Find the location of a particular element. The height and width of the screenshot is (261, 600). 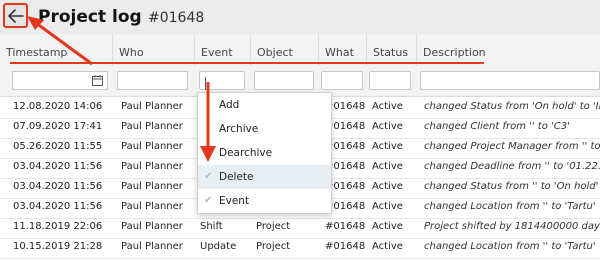

cell-description: changed Client from '' to 'C3' is located at coordinates (497, 126).